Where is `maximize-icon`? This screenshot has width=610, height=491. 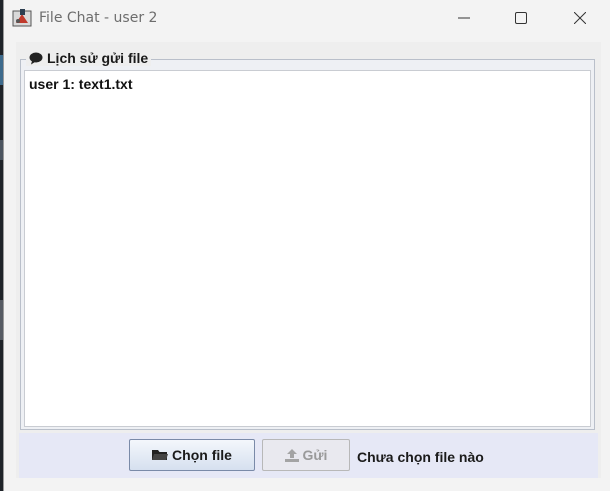
maximize-icon is located at coordinates (521, 18).